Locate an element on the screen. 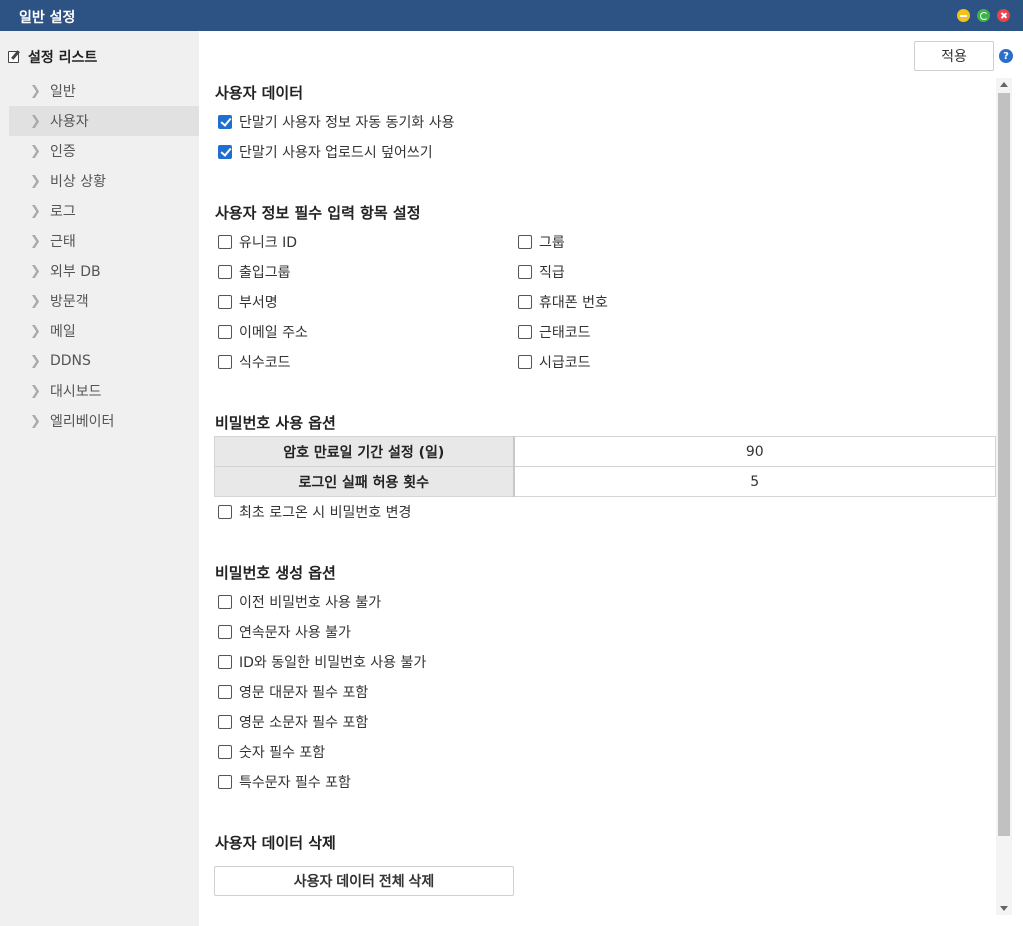 Image resolution: width=1023 pixels, height=926 pixels. required-unique-id: 유니크 ID is located at coordinates (257, 242).